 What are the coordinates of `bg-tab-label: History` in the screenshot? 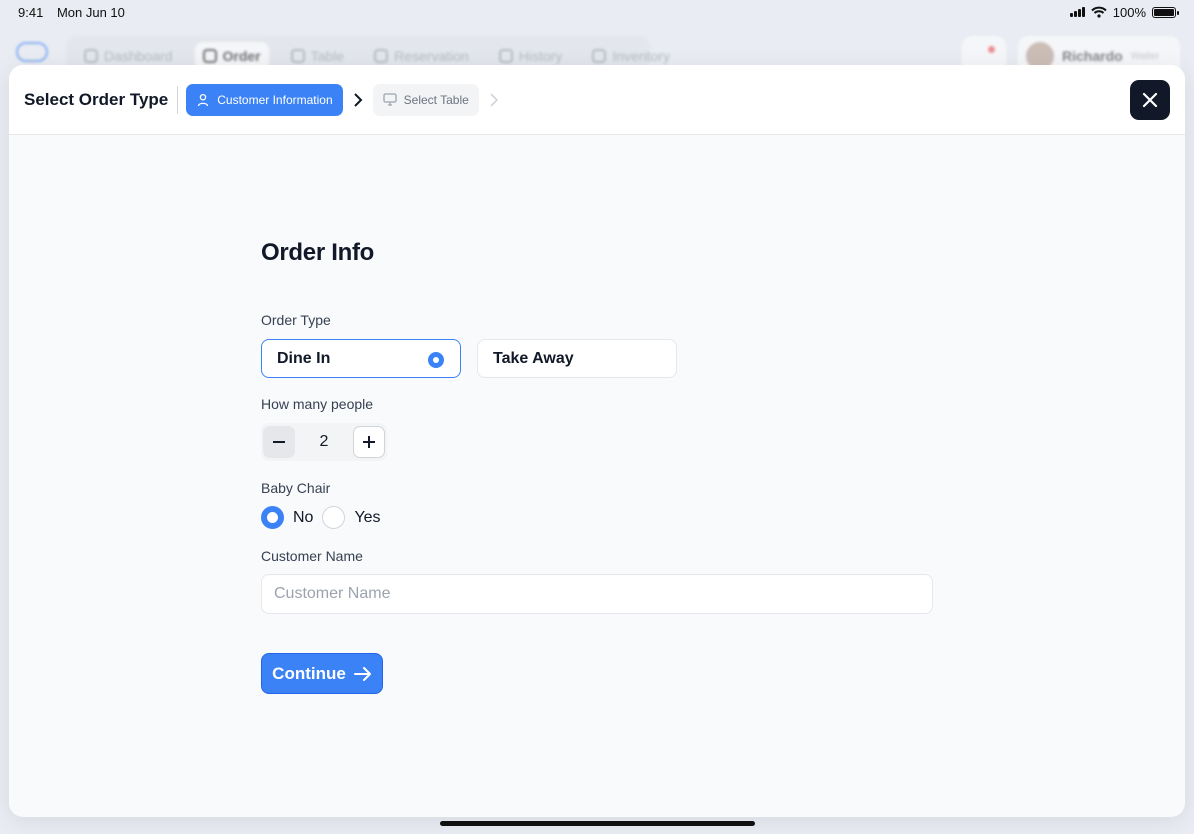 It's located at (540, 56).